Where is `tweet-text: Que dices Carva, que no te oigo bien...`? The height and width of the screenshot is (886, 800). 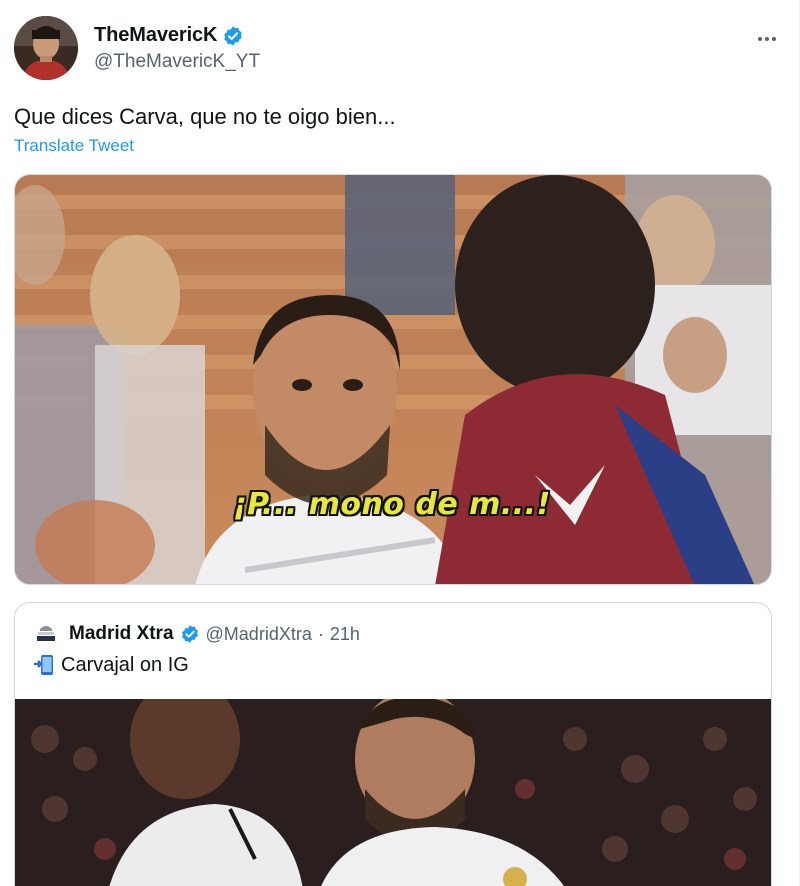 tweet-text: Que dices Carva, que no te oigo bien... is located at coordinates (205, 116).